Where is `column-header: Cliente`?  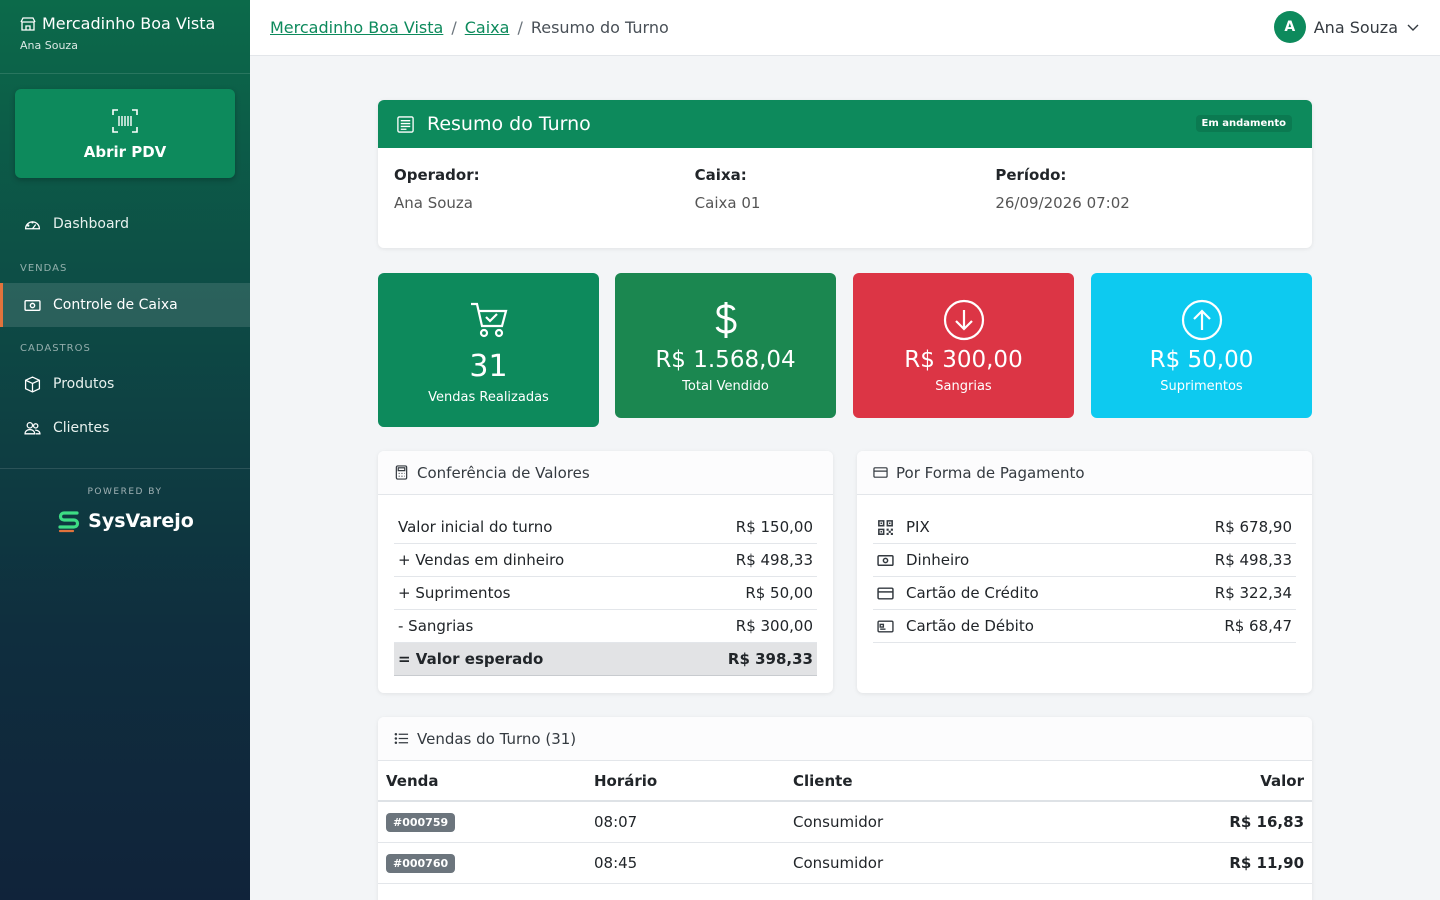 column-header: Cliente is located at coordinates (993, 781).